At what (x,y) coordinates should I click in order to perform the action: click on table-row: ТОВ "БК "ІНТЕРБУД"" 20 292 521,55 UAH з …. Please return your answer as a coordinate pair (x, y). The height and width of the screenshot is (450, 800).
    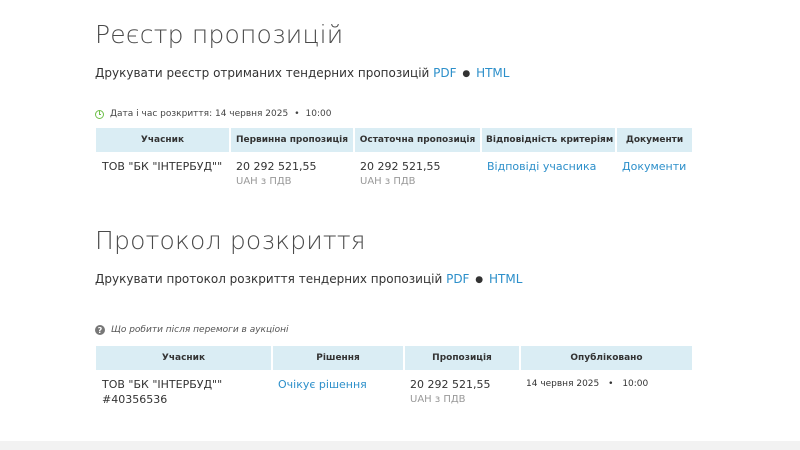
    Looking at the image, I should click on (394, 170).